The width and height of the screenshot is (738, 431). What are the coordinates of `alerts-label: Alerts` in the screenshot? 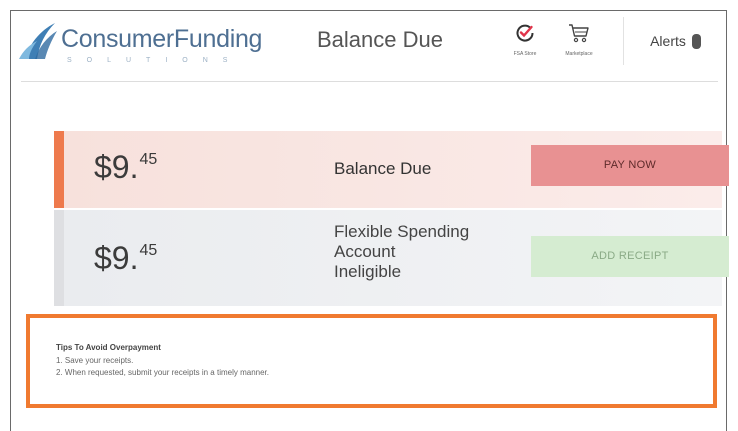 It's located at (668, 41).